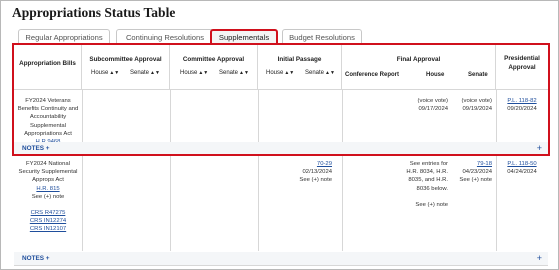  Describe the element at coordinates (435, 75) in the screenshot. I see `final-house: House` at that location.